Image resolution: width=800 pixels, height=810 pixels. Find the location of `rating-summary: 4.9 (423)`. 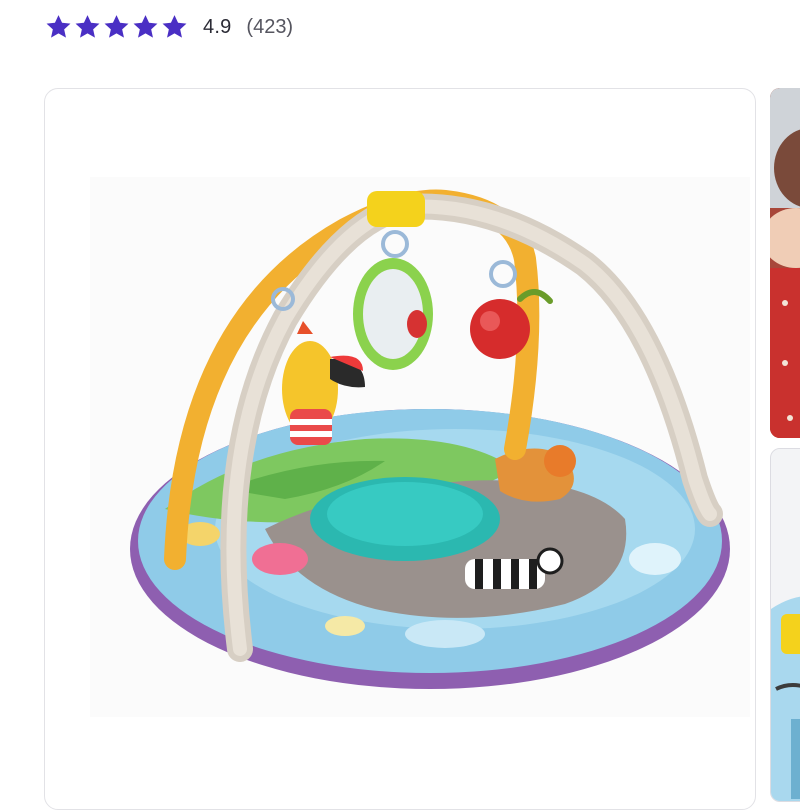

rating-summary: 4.9 (423) is located at coordinates (168, 27).